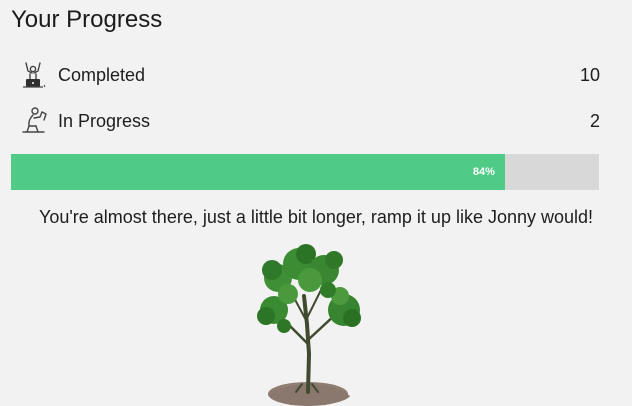 The height and width of the screenshot is (406, 632). What do you see at coordinates (309, 325) in the screenshot?
I see `growing-tree-icon` at bounding box center [309, 325].